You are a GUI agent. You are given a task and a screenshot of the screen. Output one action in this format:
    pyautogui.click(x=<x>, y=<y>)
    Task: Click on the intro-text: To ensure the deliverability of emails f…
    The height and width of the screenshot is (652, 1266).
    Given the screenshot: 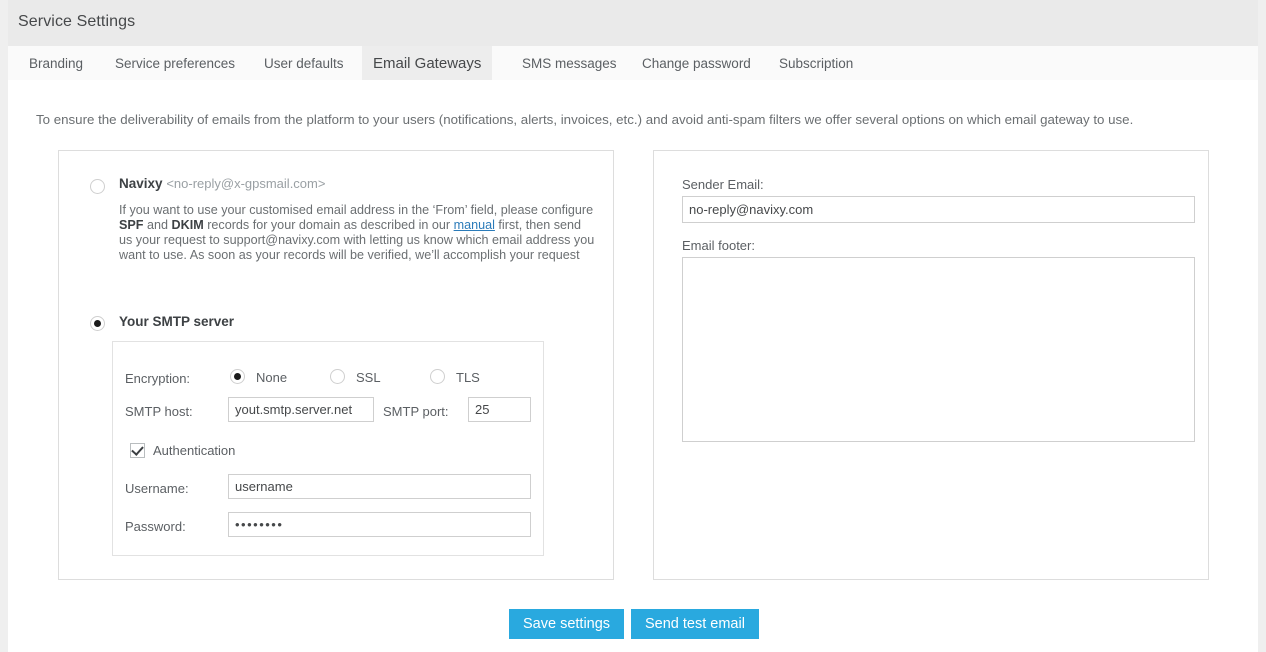 What is the action you would take?
    pyautogui.click(x=585, y=119)
    